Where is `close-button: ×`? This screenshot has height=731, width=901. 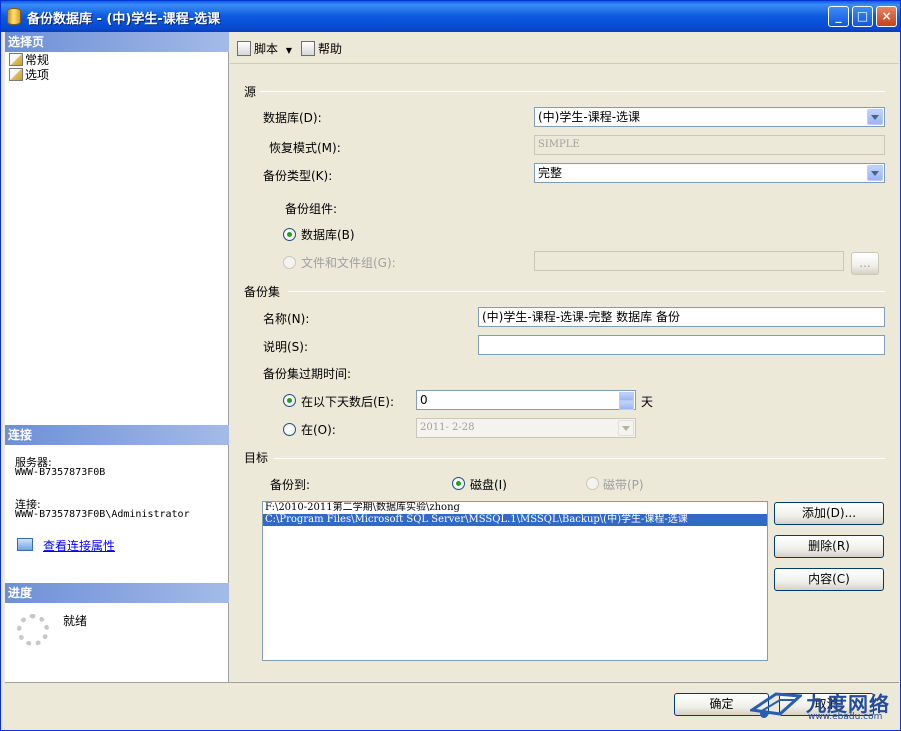 close-button: × is located at coordinates (886, 16).